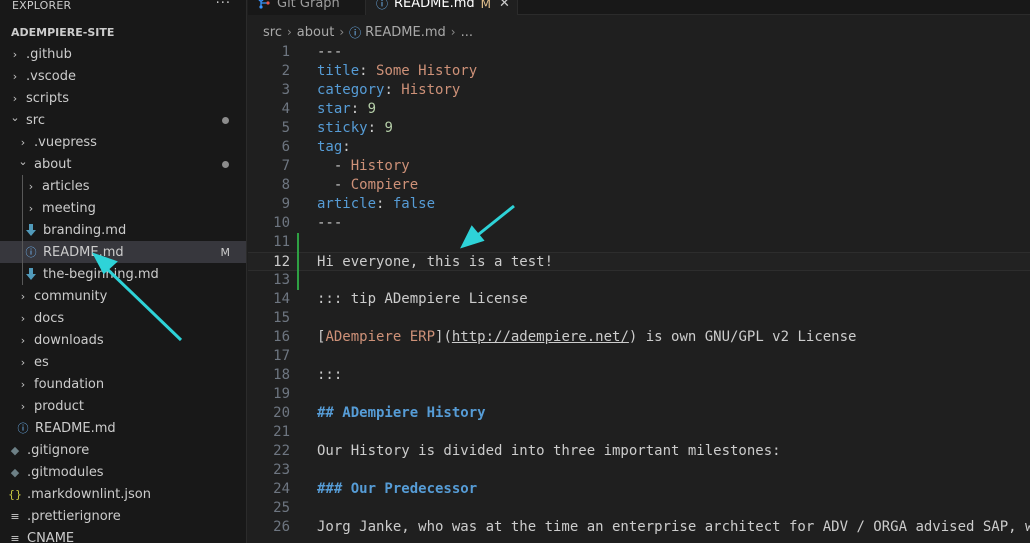 The width and height of the screenshot is (1030, 543). Describe the element at coordinates (123, 164) in the screenshot. I see `tree-item: ⌄ about` at that location.